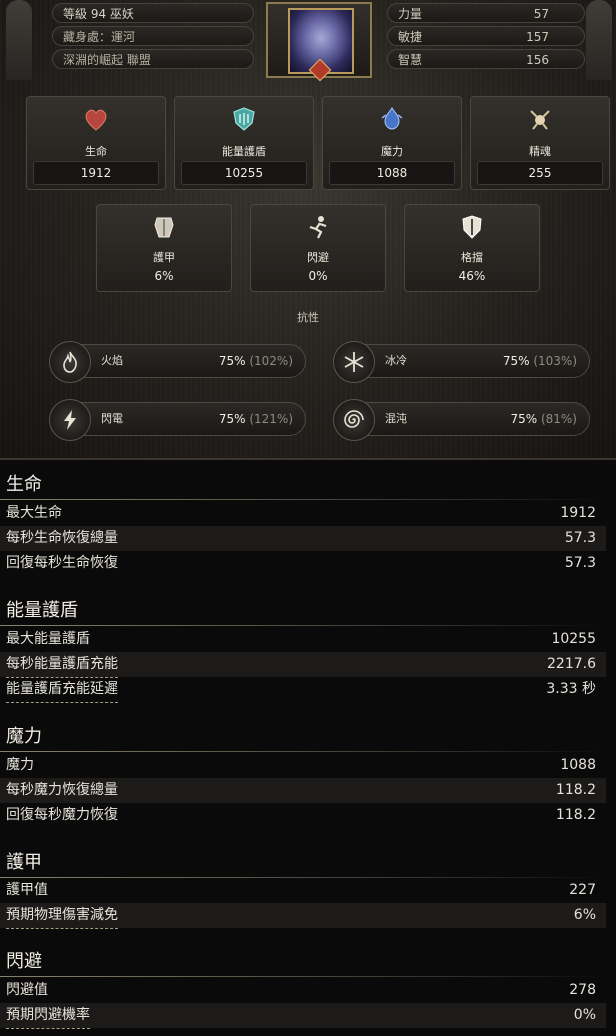 The image size is (616, 1036). Describe the element at coordinates (308, 317) in the screenshot. I see `resistances-title: 抗性` at that location.